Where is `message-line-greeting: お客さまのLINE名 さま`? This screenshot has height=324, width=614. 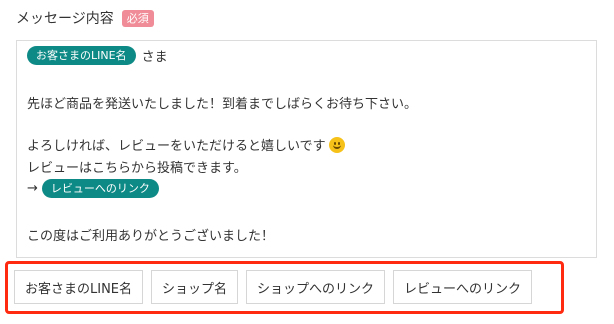
message-line-greeting: お客さまのLINE名 さま is located at coordinates (97, 55).